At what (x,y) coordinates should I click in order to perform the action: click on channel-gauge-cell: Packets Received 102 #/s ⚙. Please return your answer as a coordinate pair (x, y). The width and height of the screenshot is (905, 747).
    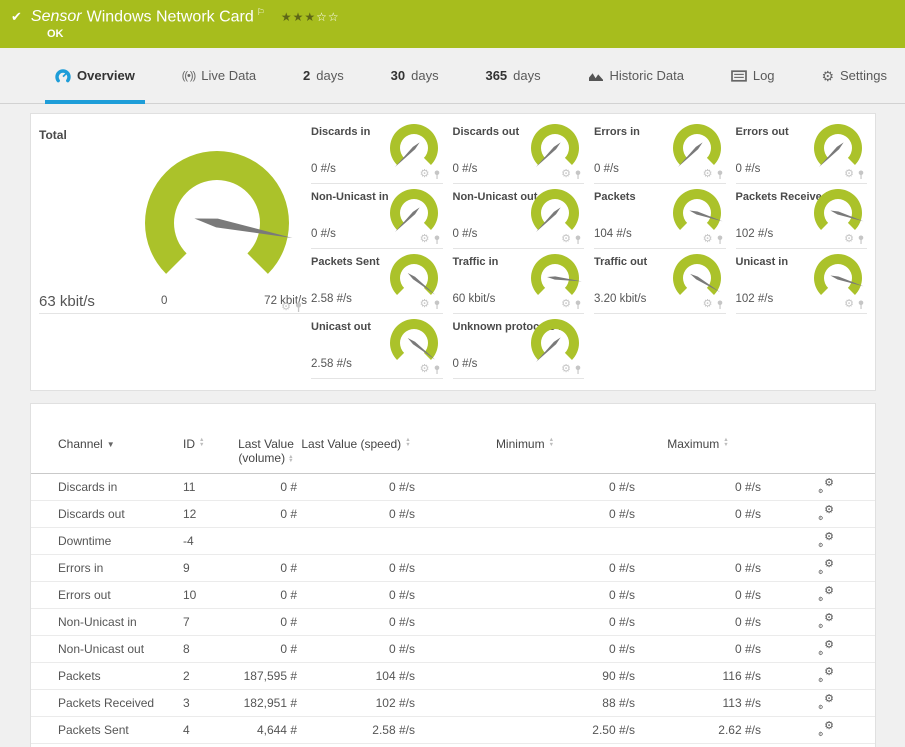
    Looking at the image, I should click on (801, 216).